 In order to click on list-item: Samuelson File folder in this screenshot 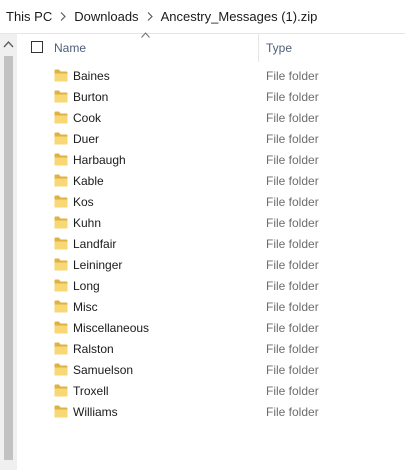, I will do `click(211, 369)`.